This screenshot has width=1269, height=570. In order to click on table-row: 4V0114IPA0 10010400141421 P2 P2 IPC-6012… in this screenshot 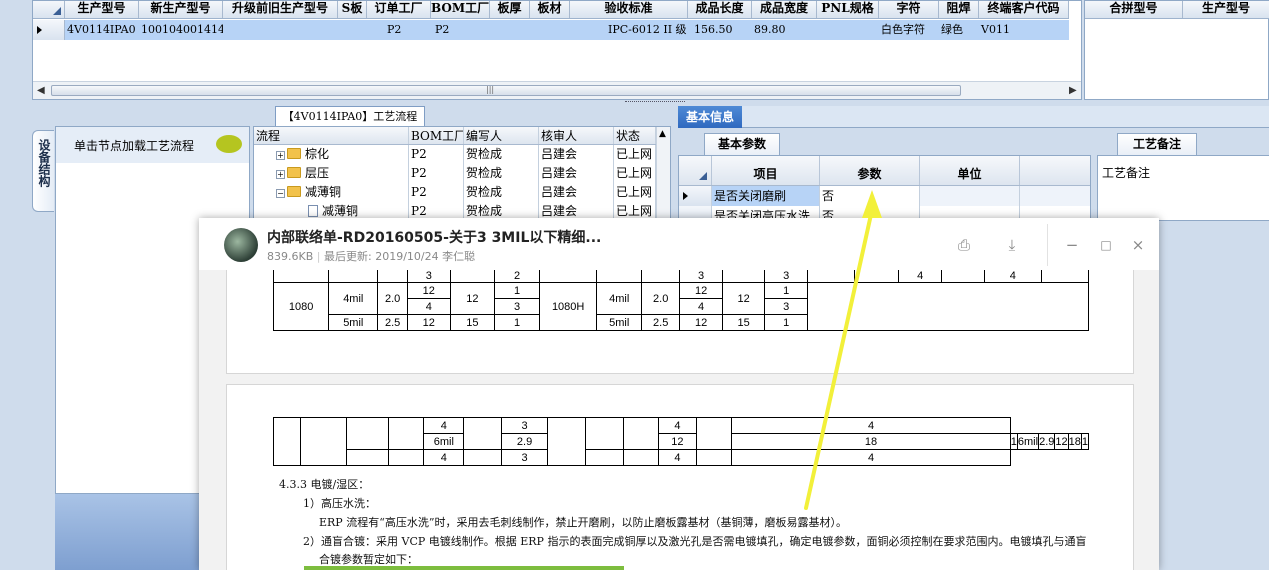, I will do `click(551, 30)`.